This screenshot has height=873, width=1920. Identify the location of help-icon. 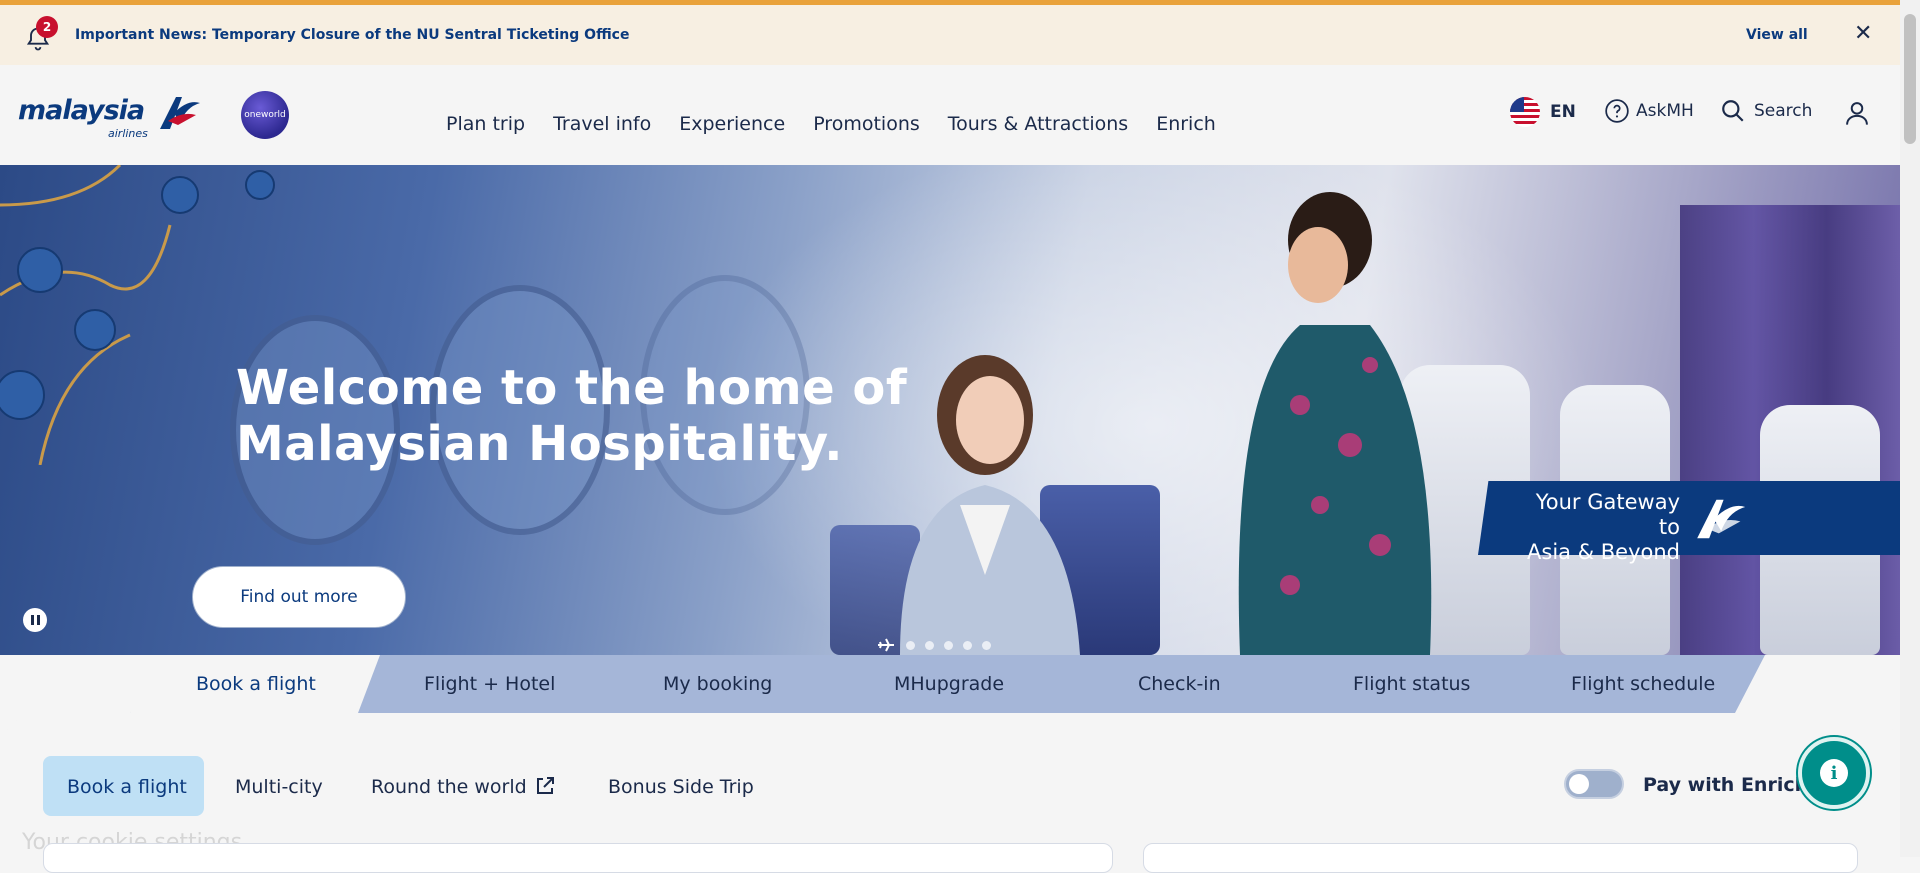
(1617, 111).